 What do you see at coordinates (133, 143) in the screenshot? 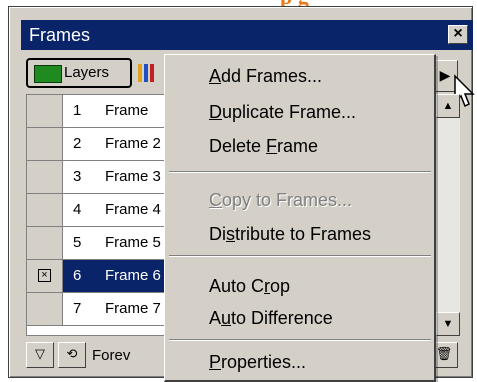
I see `frame-name: Frame 2` at bounding box center [133, 143].